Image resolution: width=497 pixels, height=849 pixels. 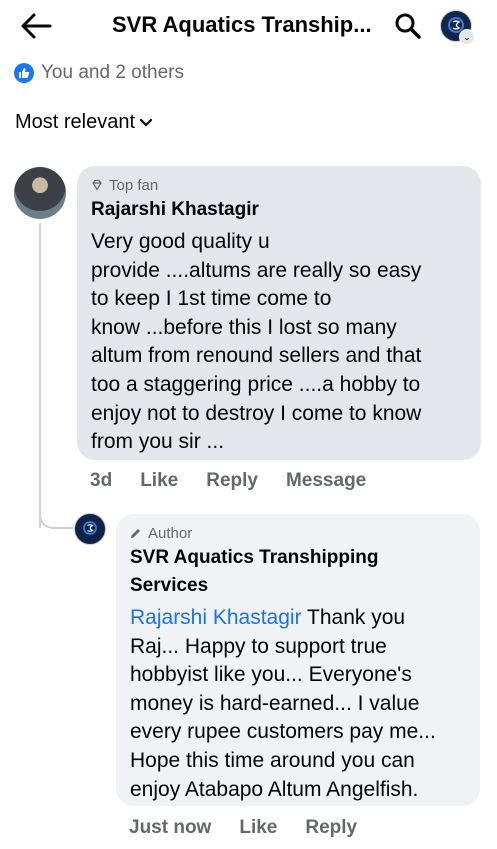 I want to click on sort-dropdown: Most relevant, so click(x=84, y=122).